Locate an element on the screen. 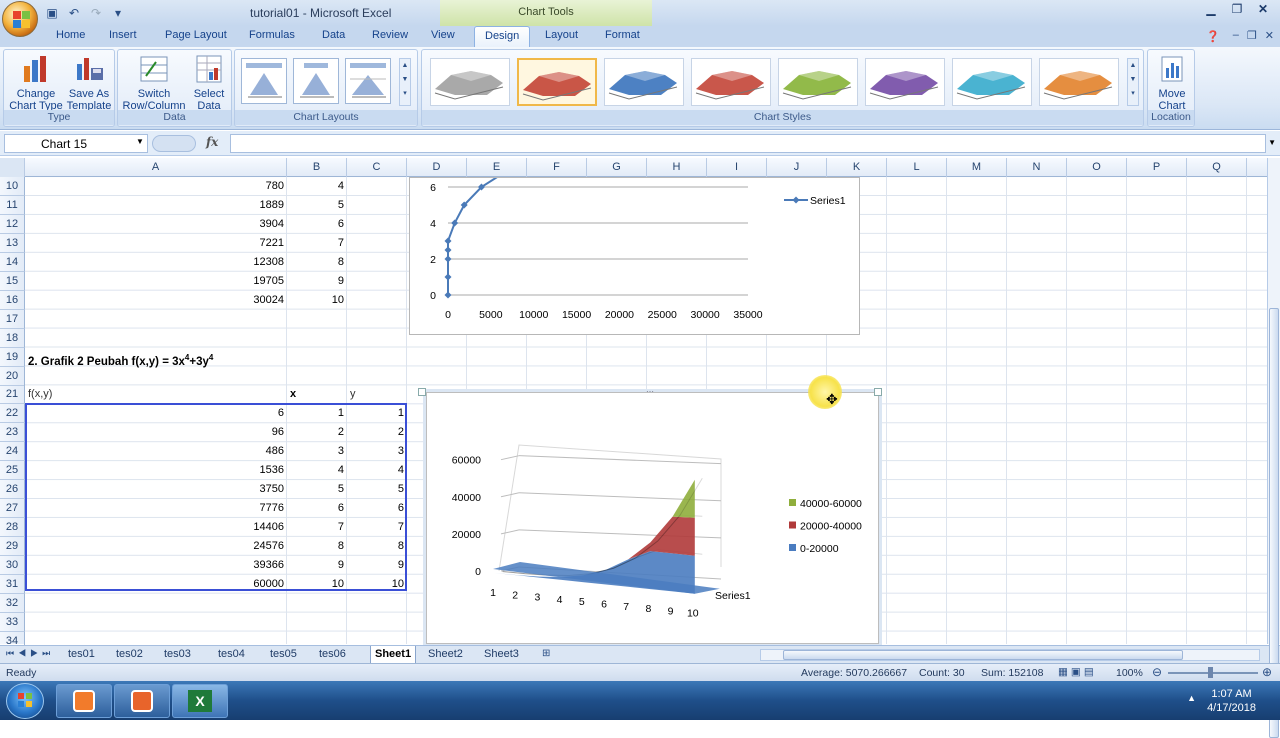  formula-input is located at coordinates (748, 143).